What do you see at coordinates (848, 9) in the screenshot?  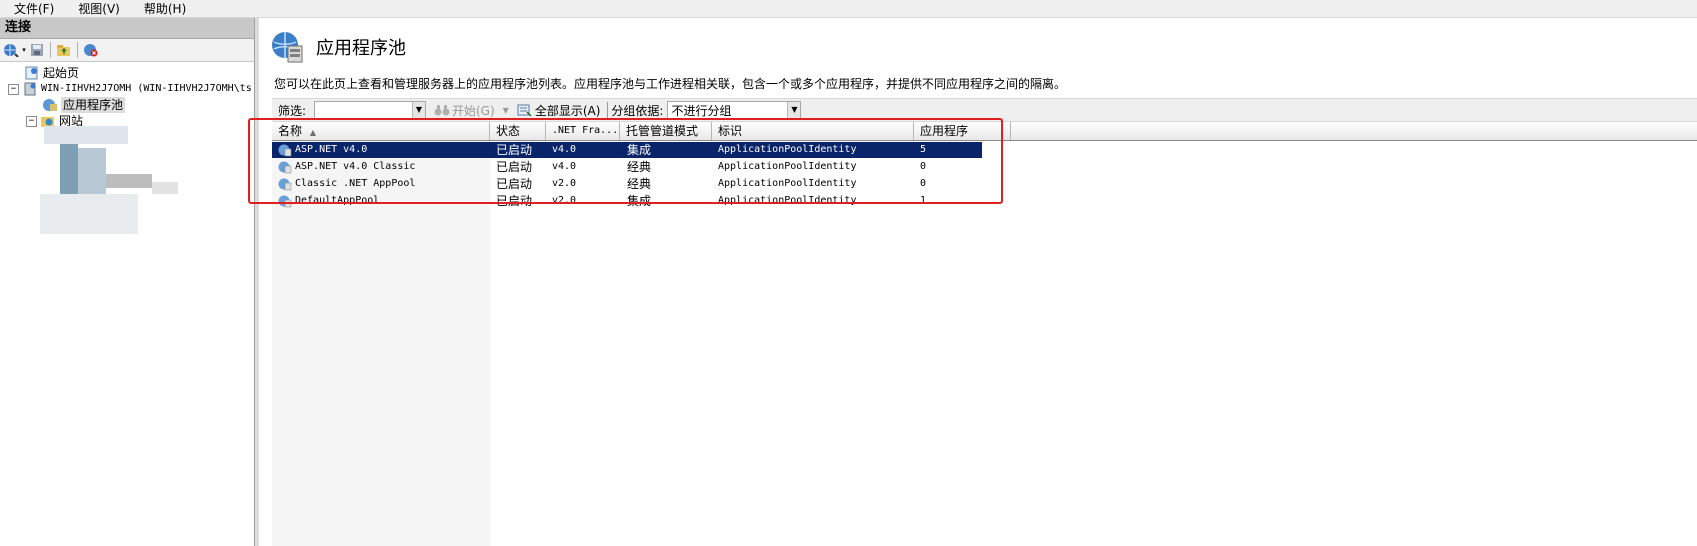 I see `menu-bar: 文件(F) 视图(V) 帮助(H)` at bounding box center [848, 9].